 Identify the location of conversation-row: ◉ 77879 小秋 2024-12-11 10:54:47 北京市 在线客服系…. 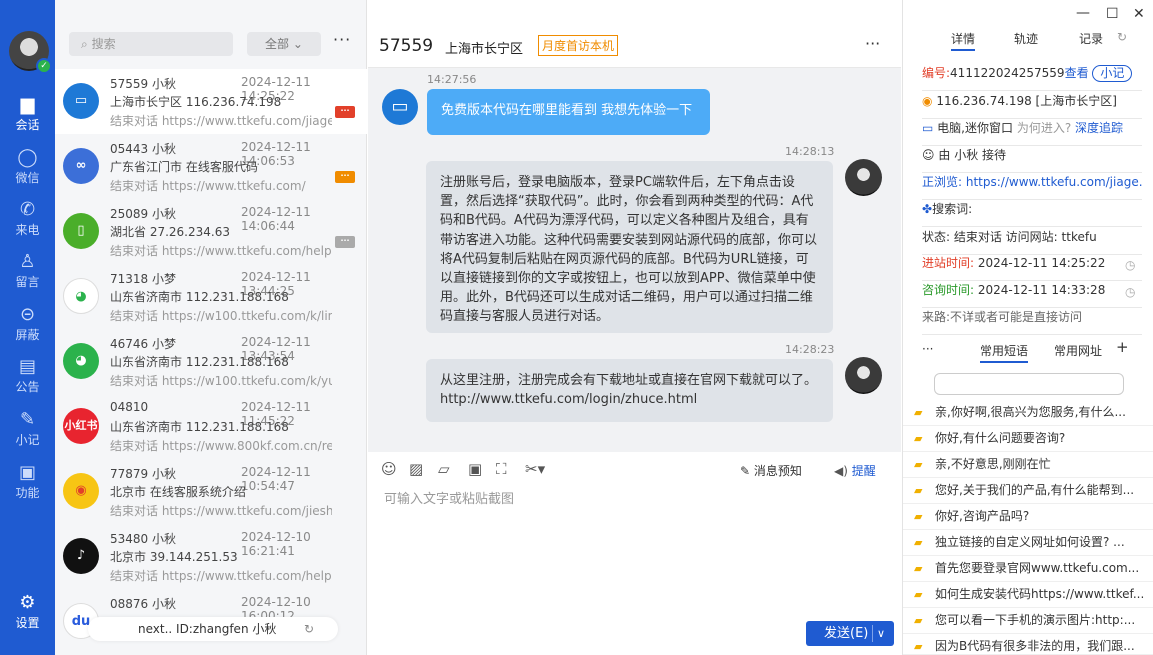
(211, 491).